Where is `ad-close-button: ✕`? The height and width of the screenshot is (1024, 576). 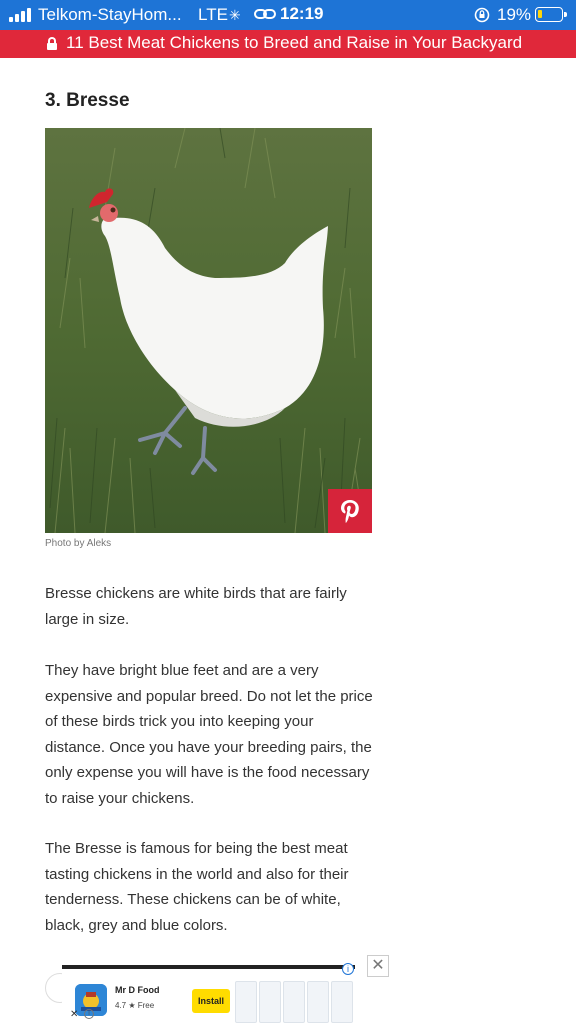 ad-close-button: ✕ is located at coordinates (378, 966).